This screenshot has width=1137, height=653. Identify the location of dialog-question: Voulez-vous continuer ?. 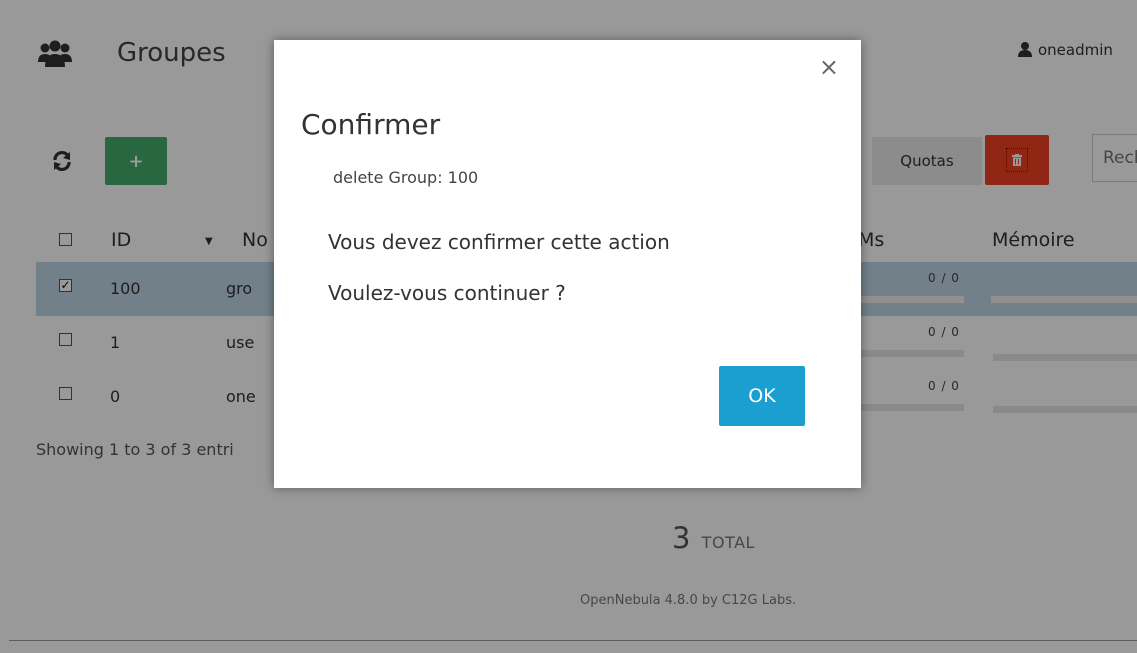
(447, 293).